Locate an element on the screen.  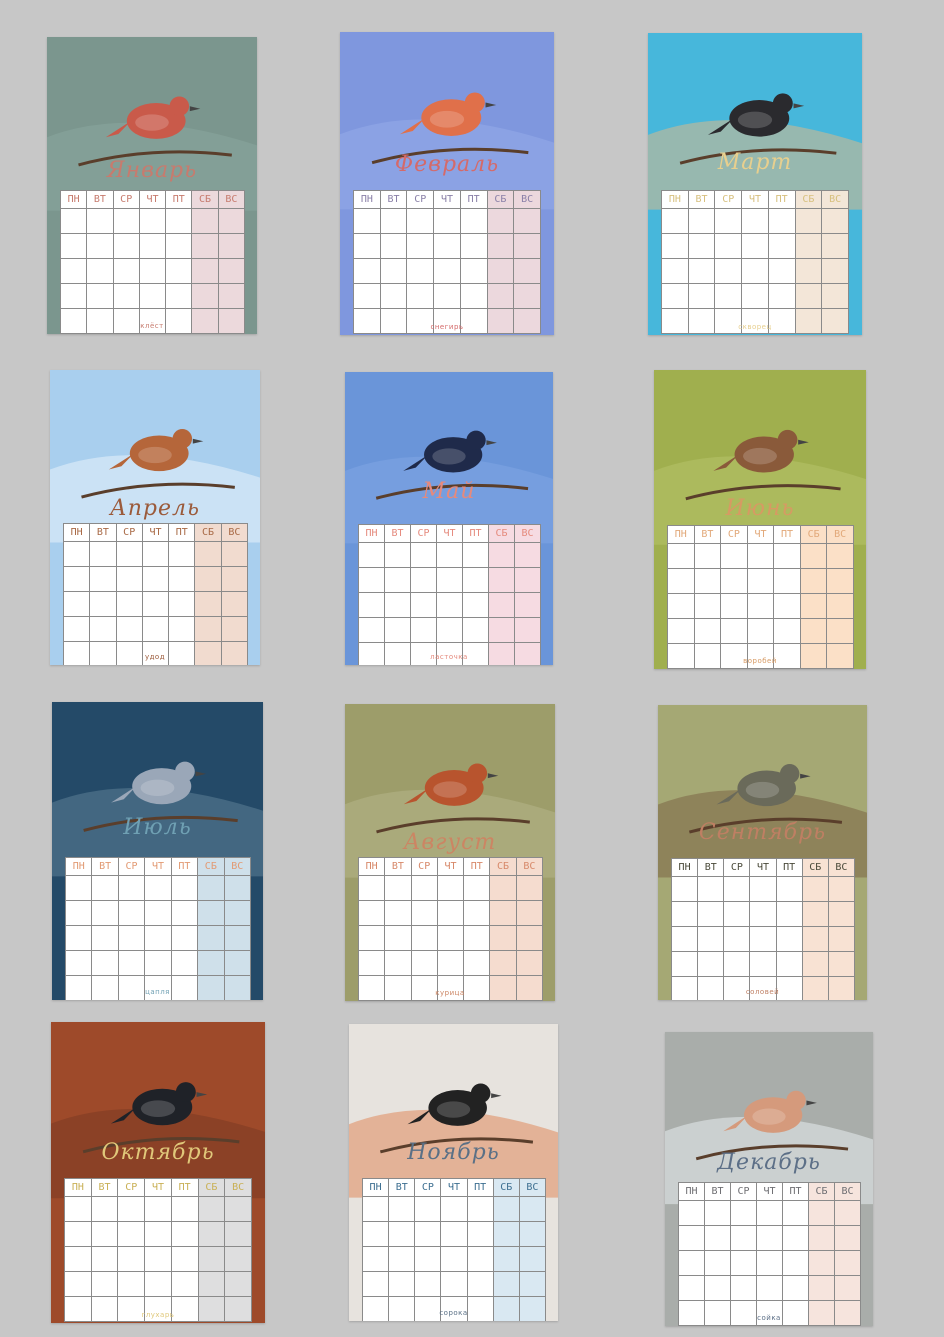
month-title: Февраль is located at coordinates (447, 164).